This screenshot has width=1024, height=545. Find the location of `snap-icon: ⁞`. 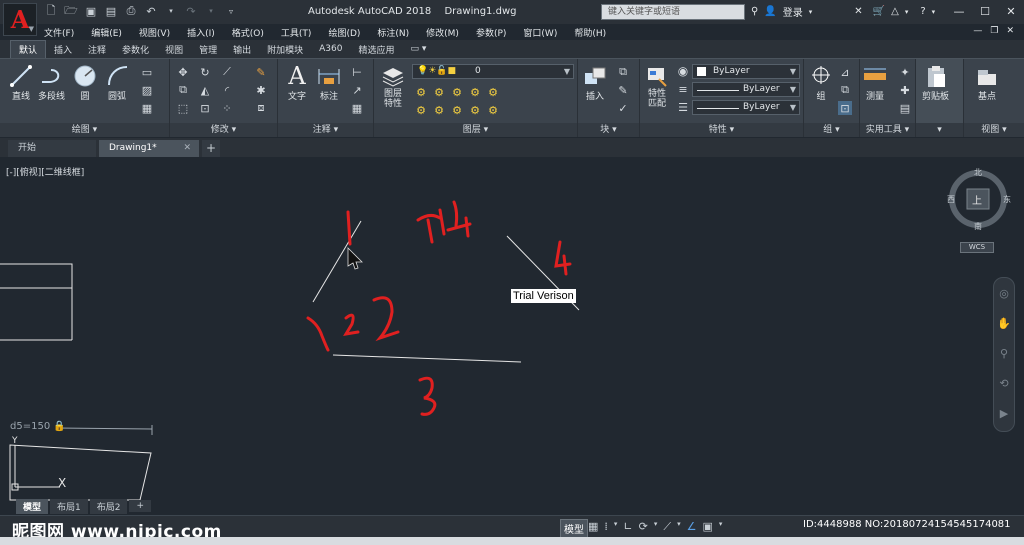

snap-icon: ⁞ is located at coordinates (606, 527).